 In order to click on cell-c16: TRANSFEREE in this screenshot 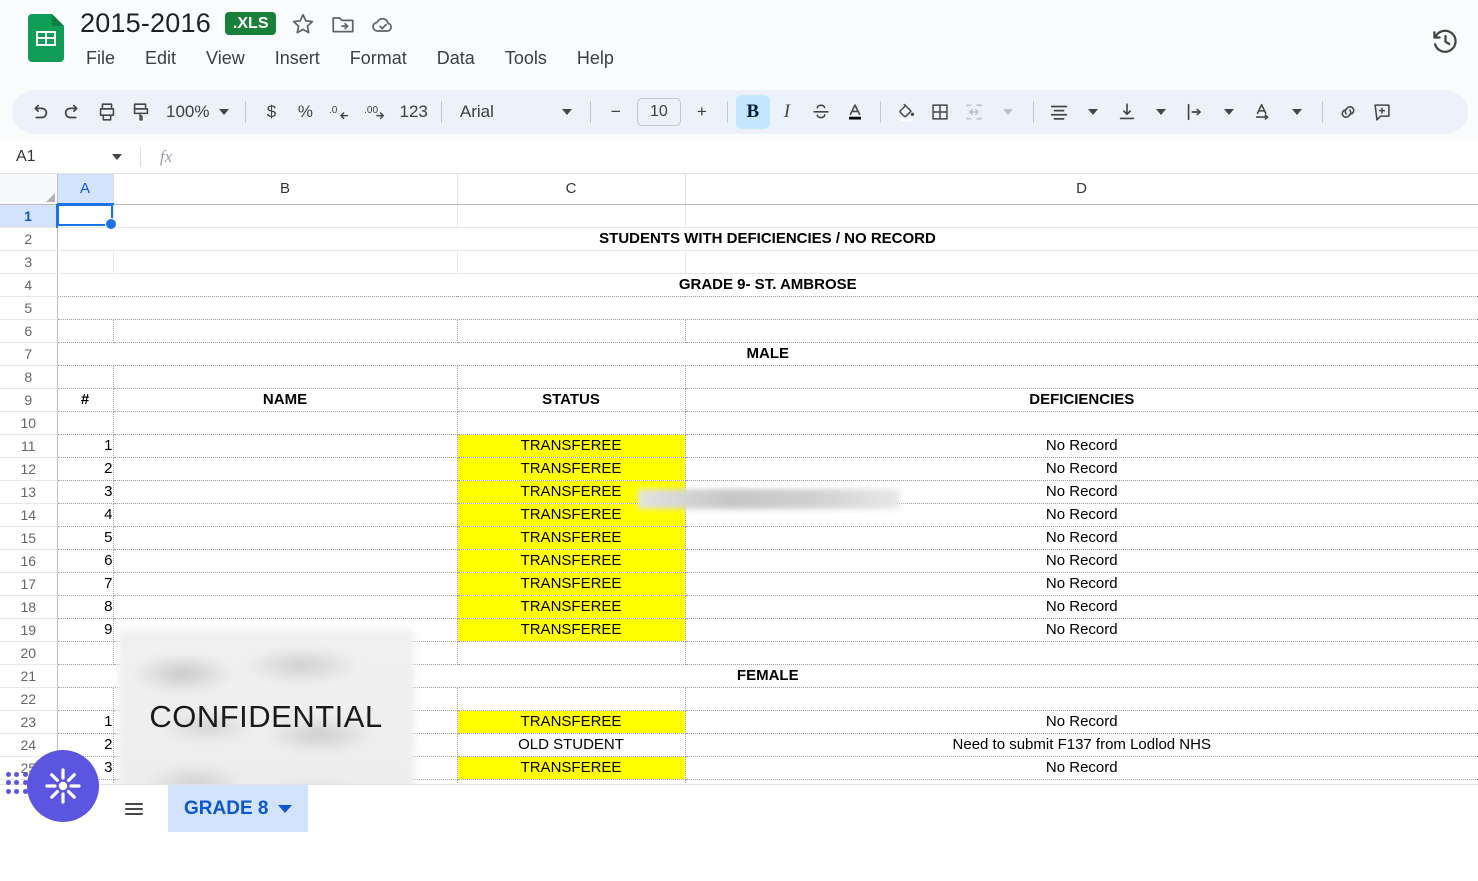, I will do `click(571, 561)`.